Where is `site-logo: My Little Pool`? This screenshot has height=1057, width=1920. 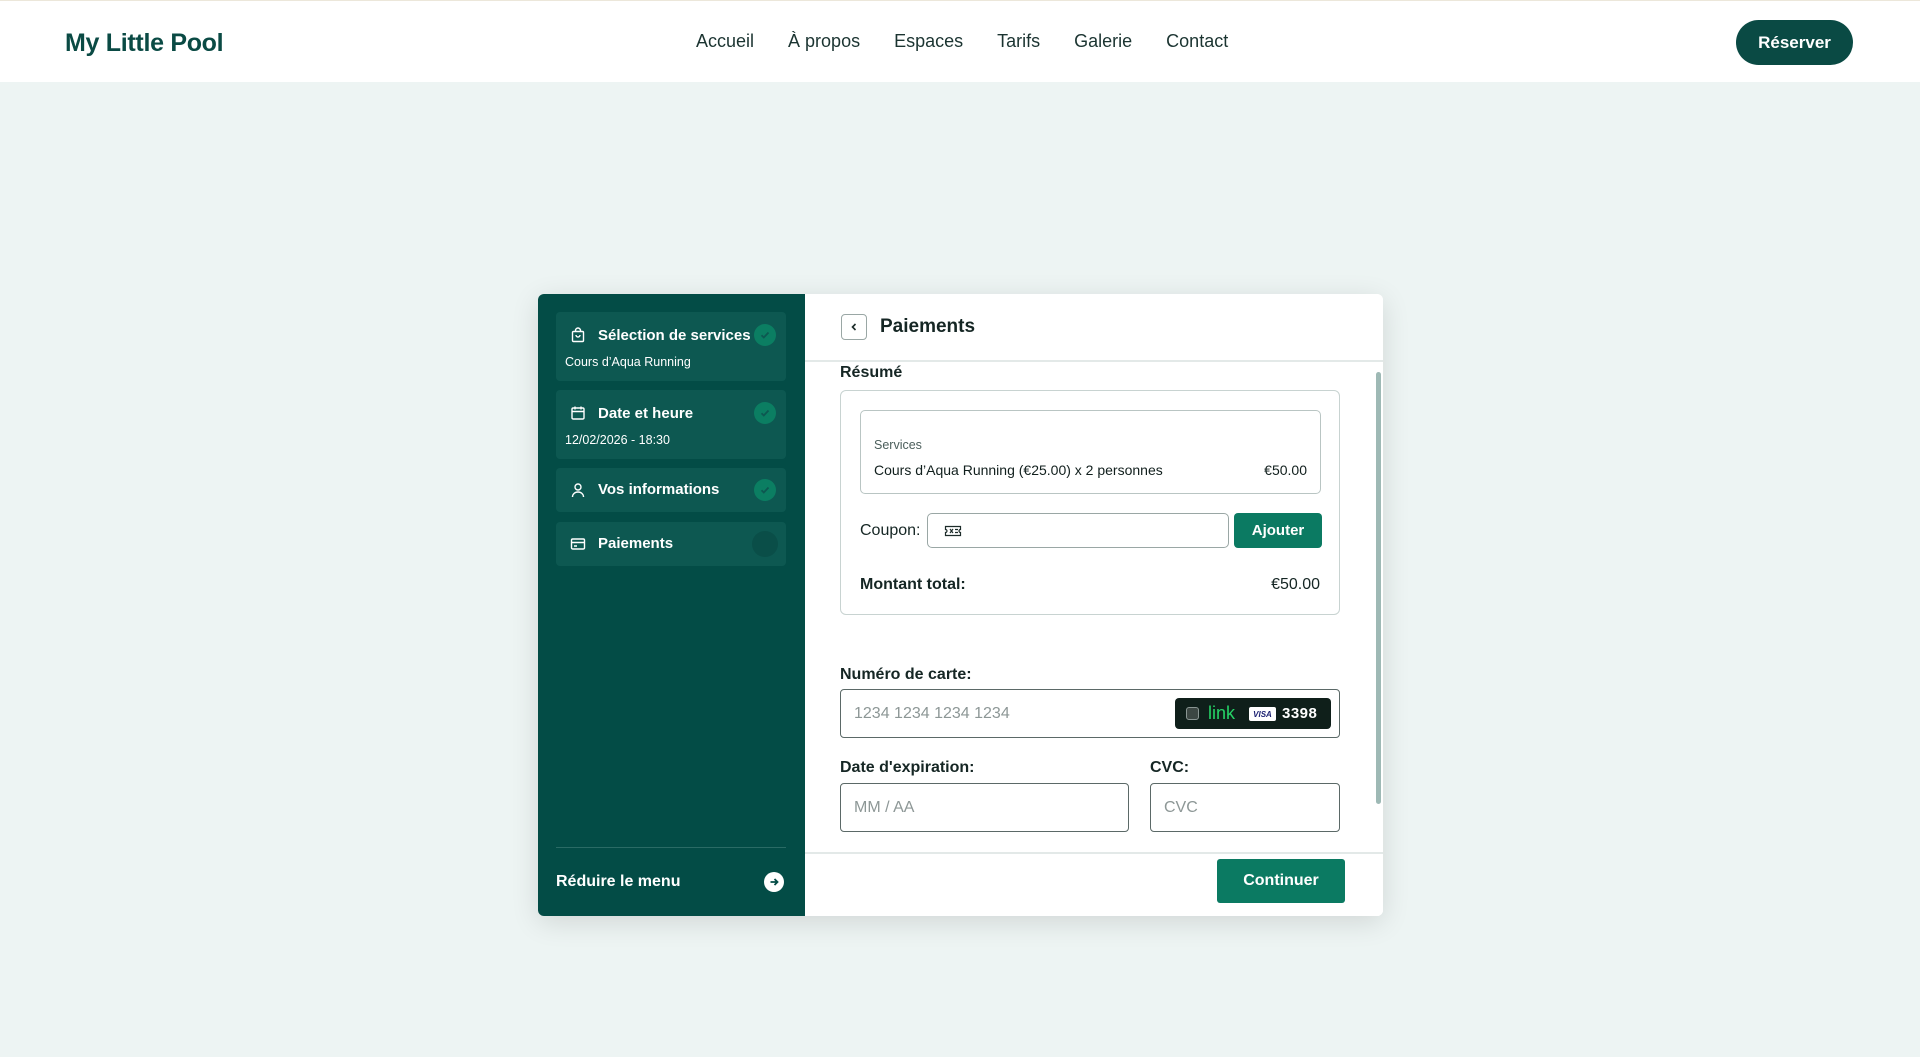 site-logo: My Little Pool is located at coordinates (144, 43).